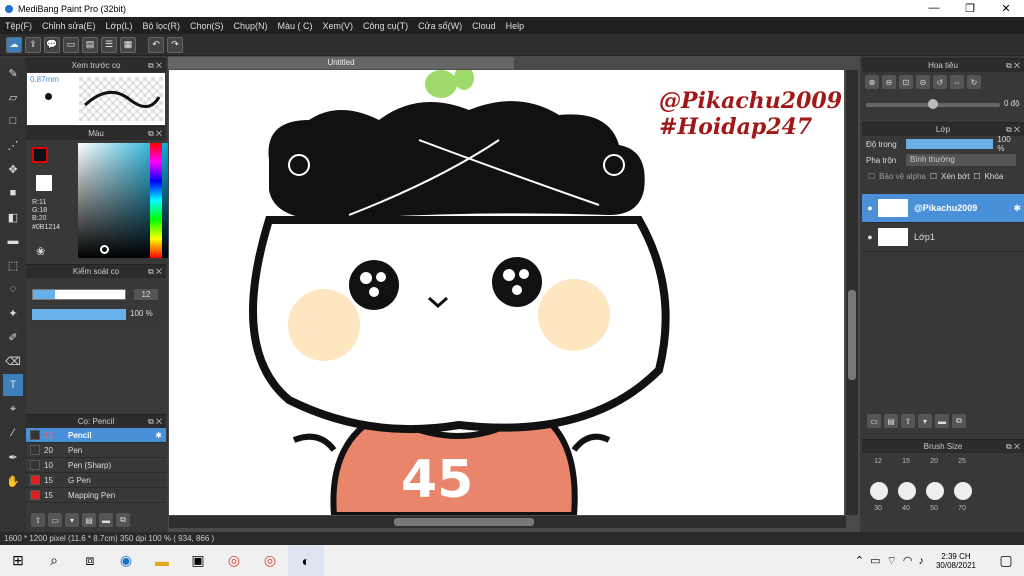 This screenshot has height=576, width=1024. Describe the element at coordinates (126, 560) in the screenshot. I see `edge-icon: ◉` at that location.